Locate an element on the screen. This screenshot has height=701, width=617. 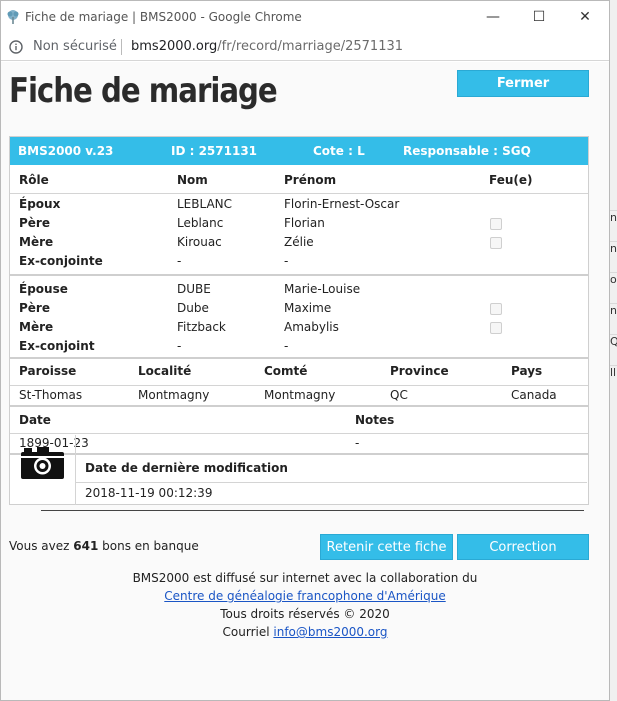
url-path: /fr/record/marriage/2571131 is located at coordinates (310, 46).